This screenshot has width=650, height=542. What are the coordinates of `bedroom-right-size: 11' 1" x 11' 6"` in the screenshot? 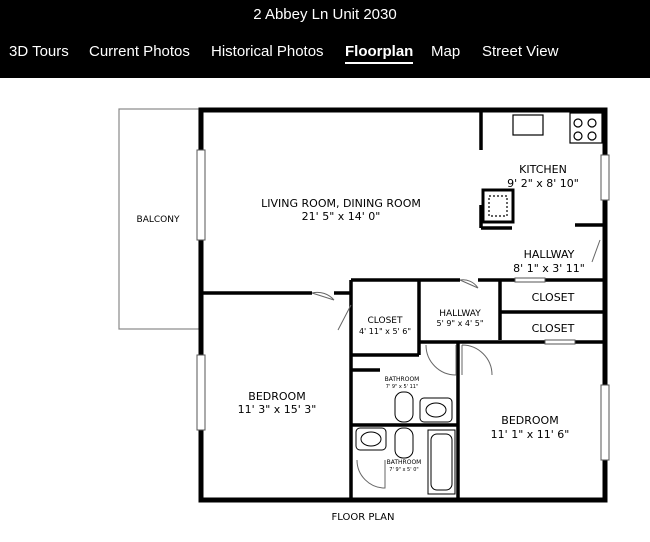 It's located at (530, 434).